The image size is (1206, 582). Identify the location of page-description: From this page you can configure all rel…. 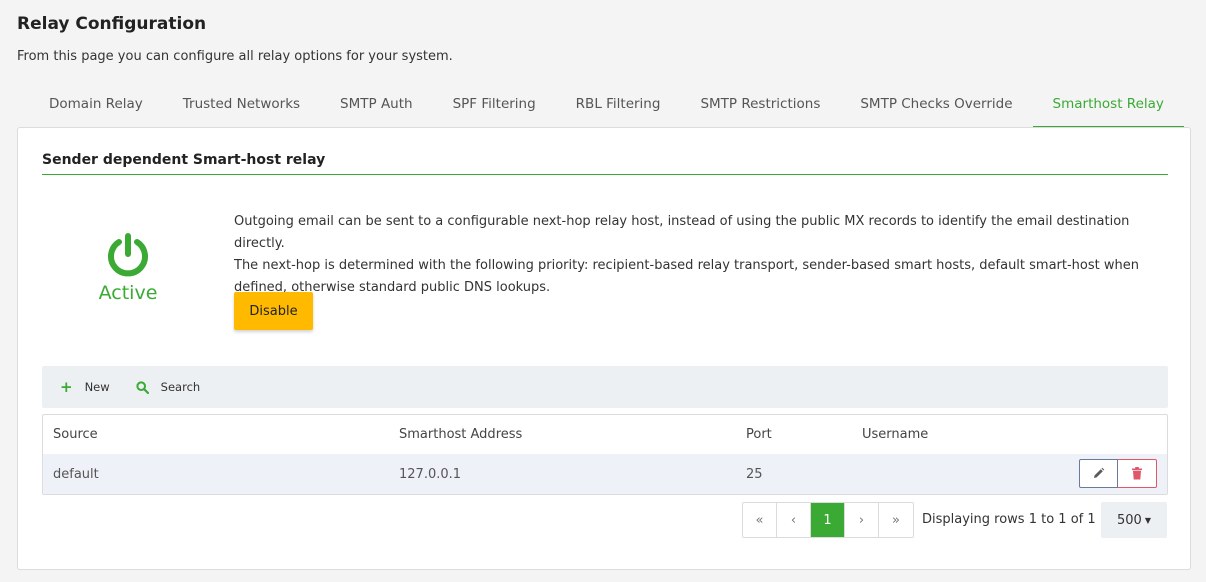
(235, 56).